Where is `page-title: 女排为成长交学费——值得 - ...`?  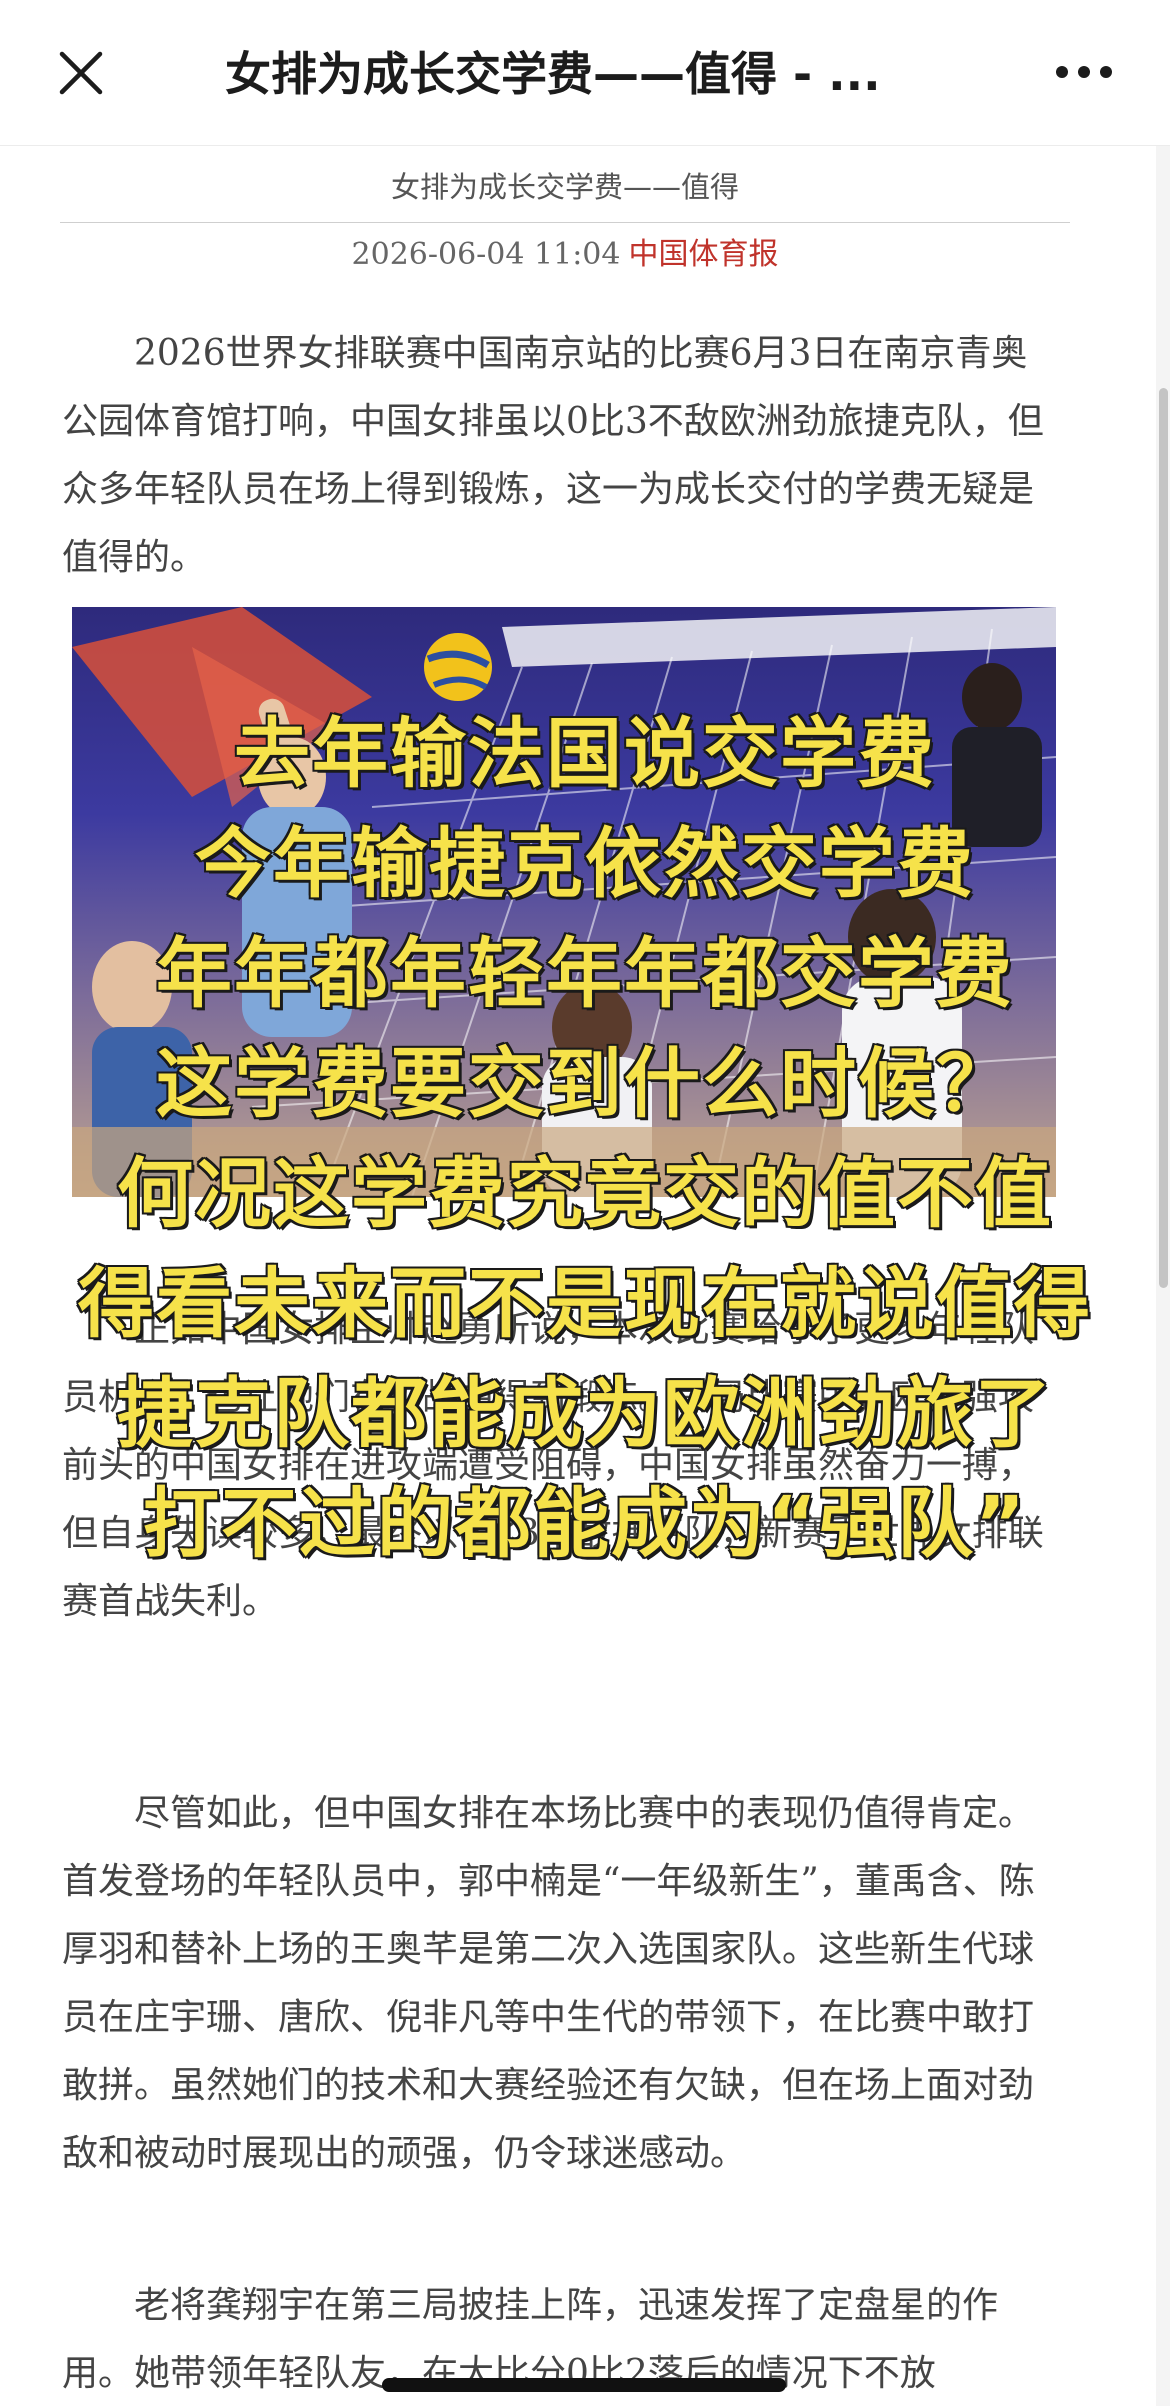 page-title: 女排为成长交学费——值得 - ... is located at coordinates (553, 74).